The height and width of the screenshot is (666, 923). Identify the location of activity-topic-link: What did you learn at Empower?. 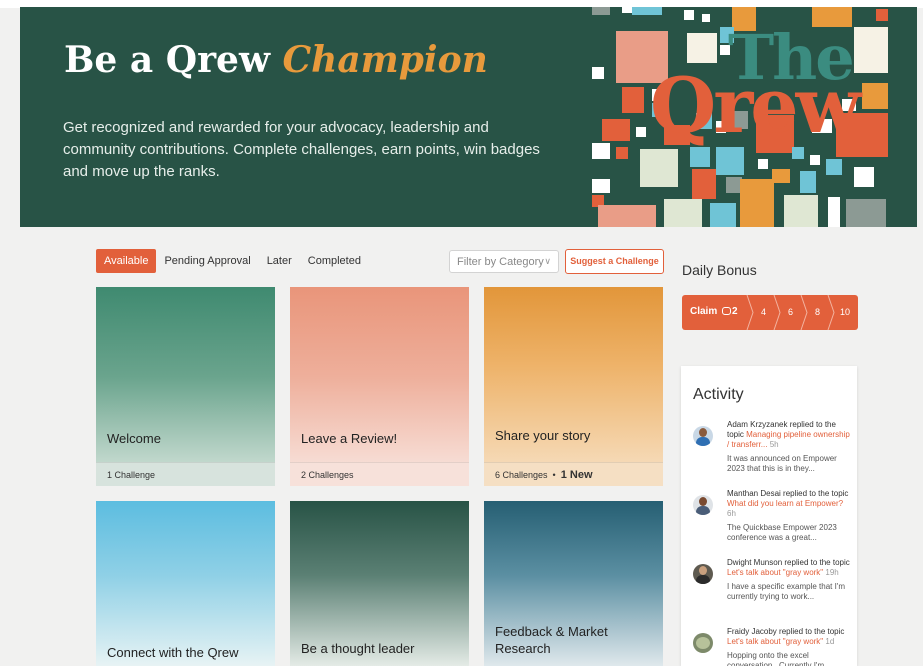
(785, 503).